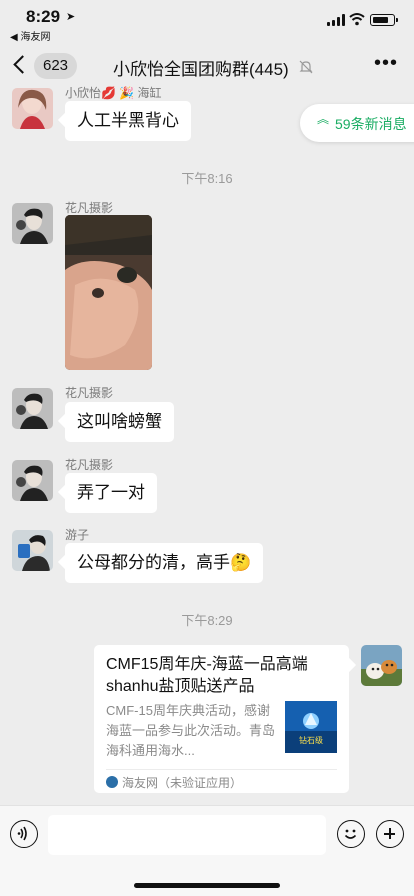 The image size is (414, 896). What do you see at coordinates (311, 727) in the screenshot?
I see `link-card-thumbnail: 钻石级` at bounding box center [311, 727].